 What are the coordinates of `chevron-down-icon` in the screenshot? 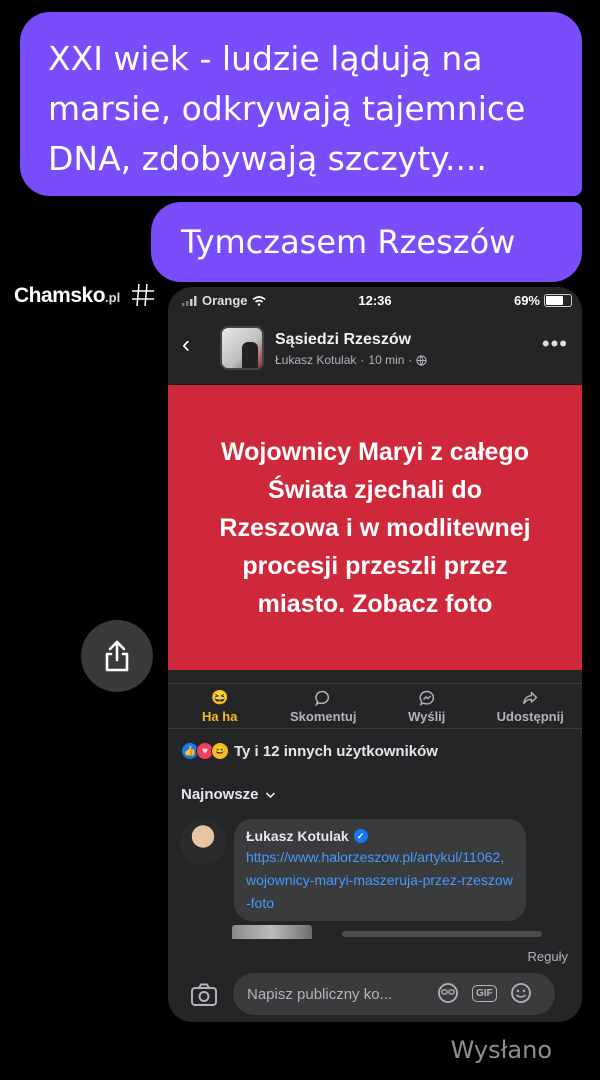 It's located at (270, 794).